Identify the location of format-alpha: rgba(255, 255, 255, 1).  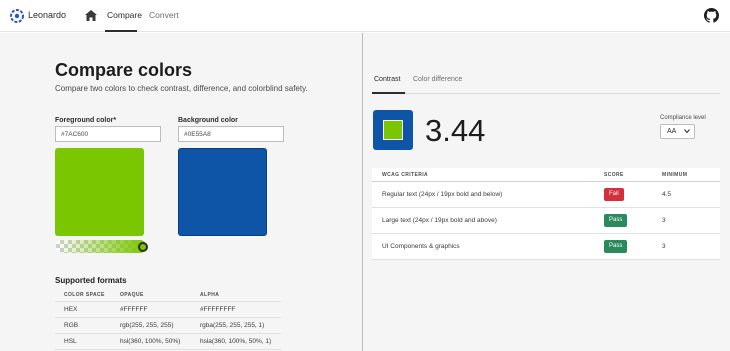
(232, 325).